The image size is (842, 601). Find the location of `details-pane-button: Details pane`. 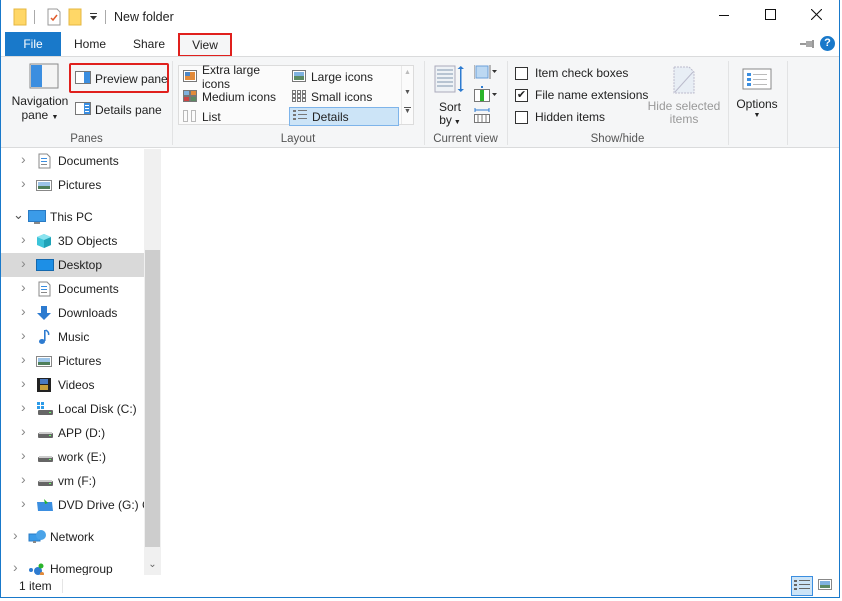

details-pane-button: Details pane is located at coordinates (118, 110).